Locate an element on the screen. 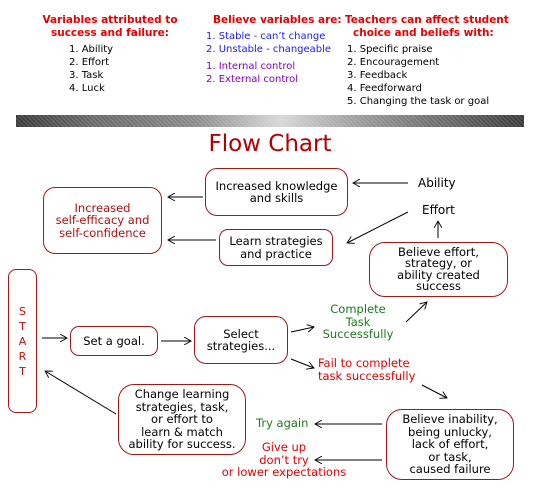 This screenshot has height=500, width=540. list-item: 2. Encouragement is located at coordinates (393, 62).